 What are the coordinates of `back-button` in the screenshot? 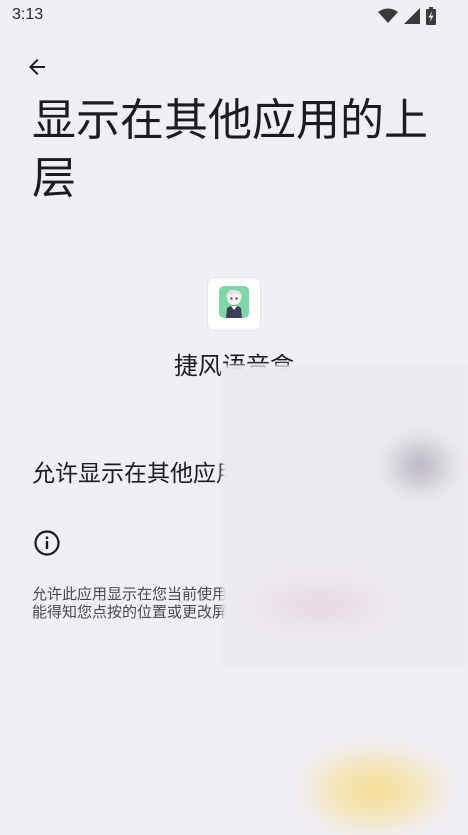 It's located at (37, 69).